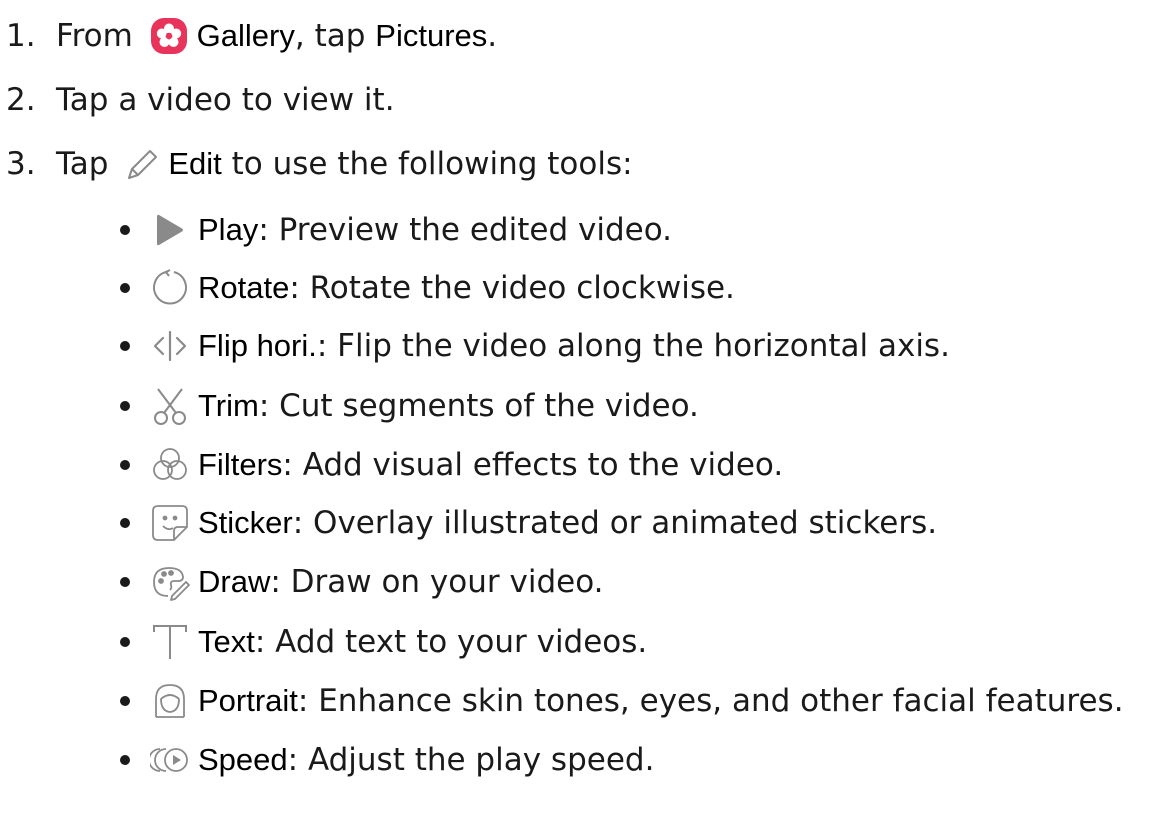 This screenshot has width=1176, height=814. I want to click on rotate-icon, so click(170, 288).